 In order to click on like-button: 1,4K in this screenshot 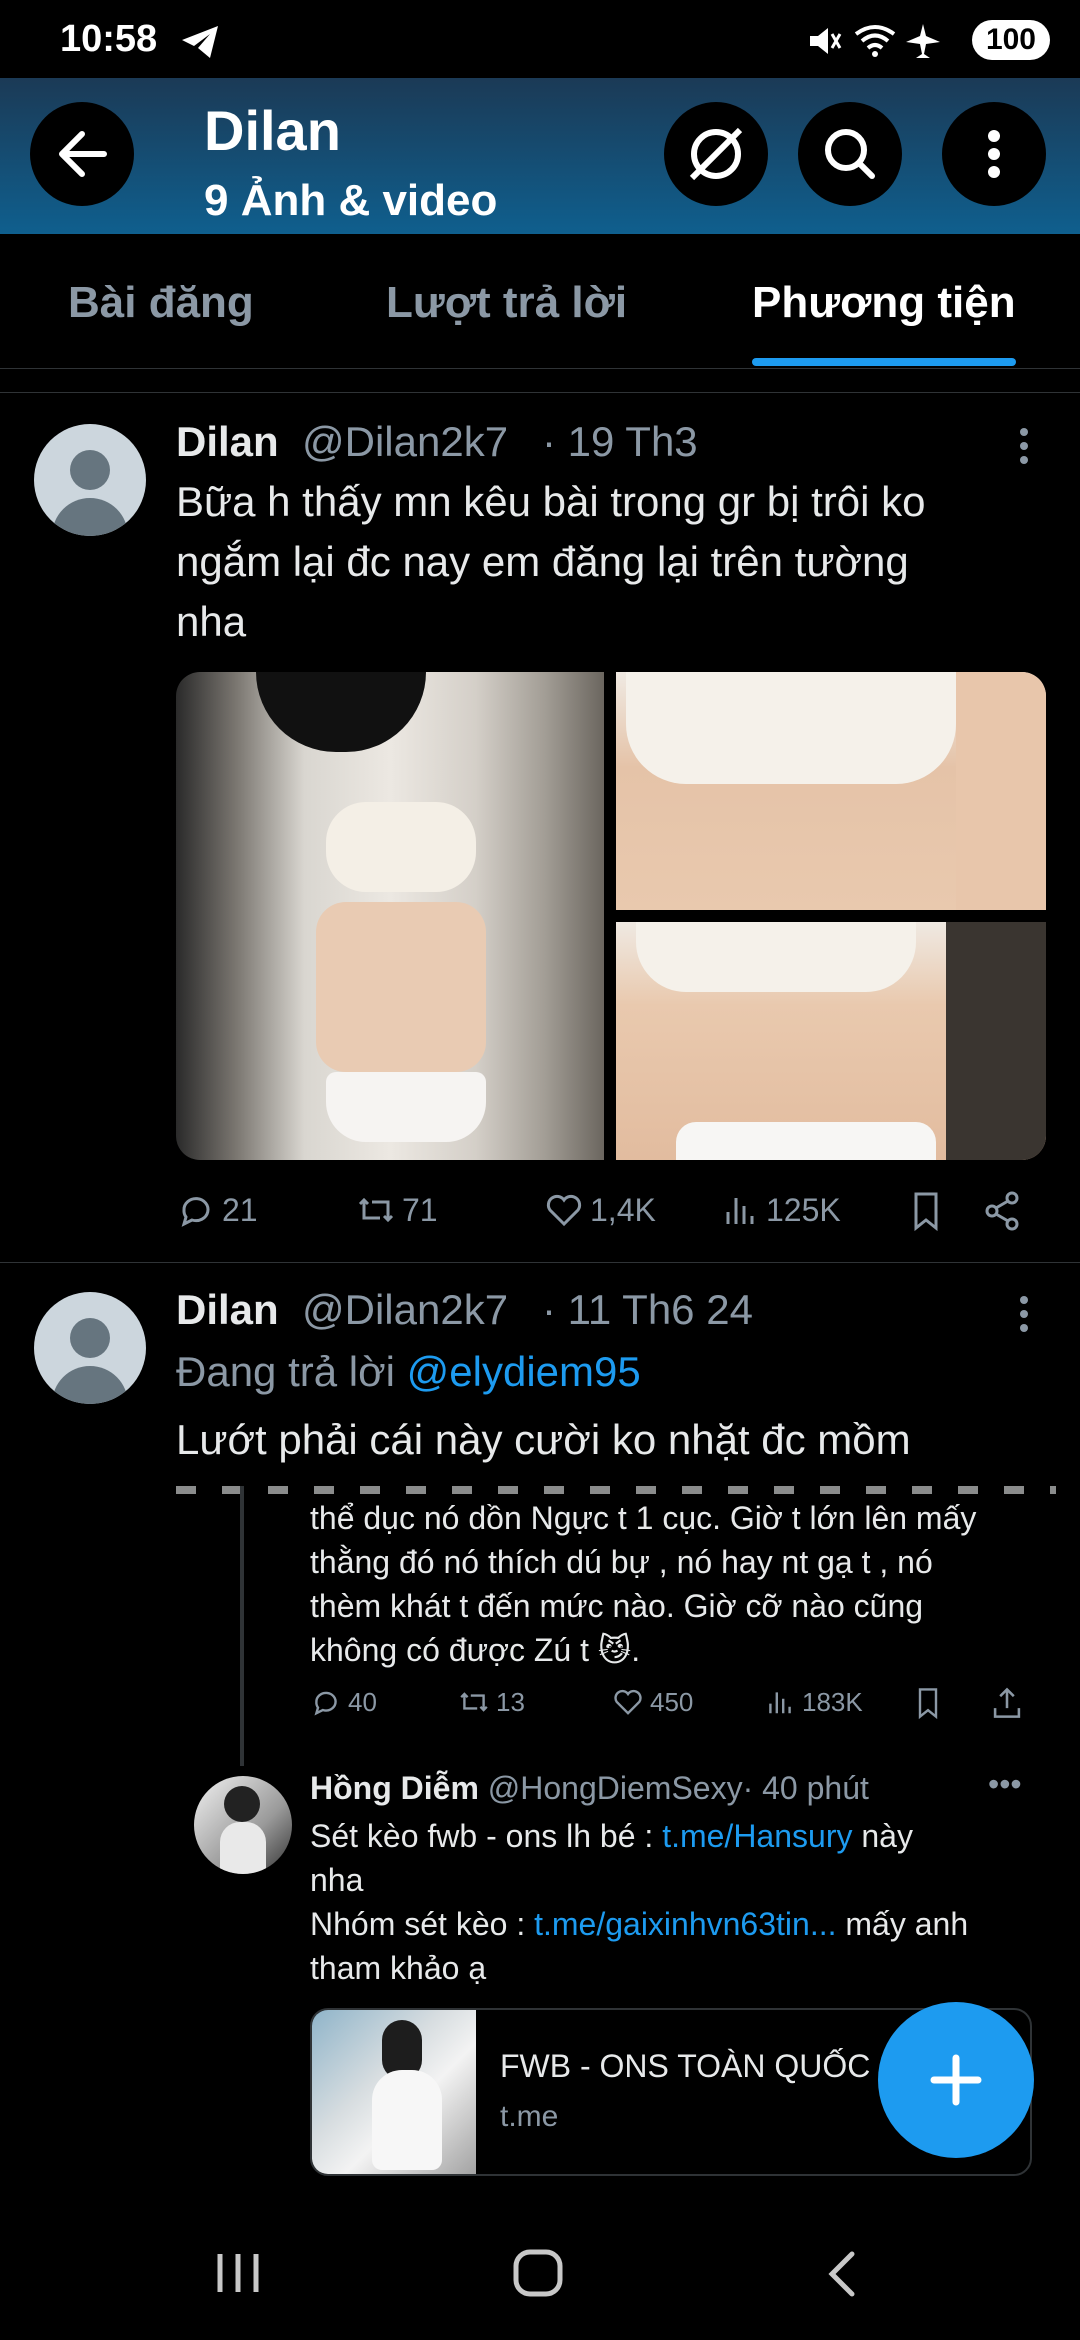, I will do `click(600, 1210)`.